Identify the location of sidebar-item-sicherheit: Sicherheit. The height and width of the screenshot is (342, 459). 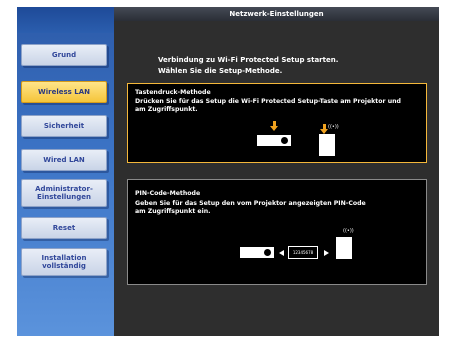
(64, 126).